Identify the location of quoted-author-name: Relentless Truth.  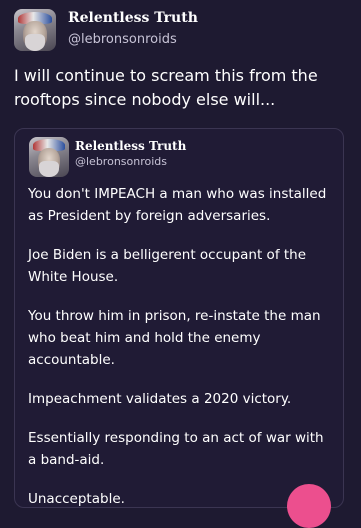
(130, 146).